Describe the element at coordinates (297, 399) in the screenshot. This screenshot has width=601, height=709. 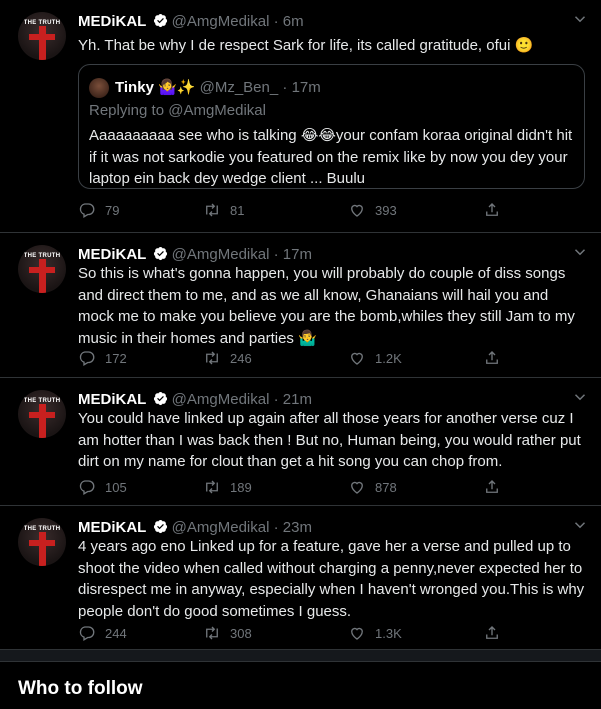
I see `timestamp: 21m` at that location.